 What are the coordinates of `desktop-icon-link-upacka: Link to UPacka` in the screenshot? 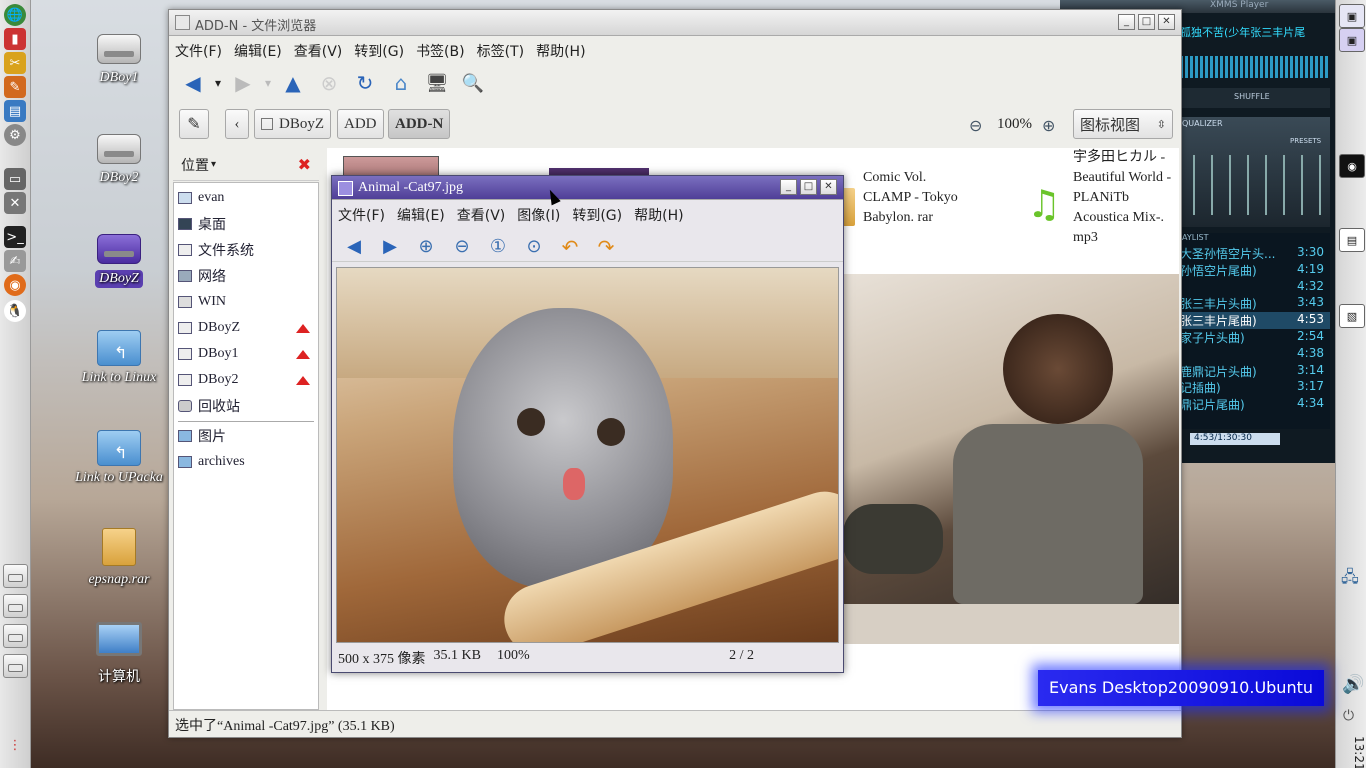 It's located at (119, 458).